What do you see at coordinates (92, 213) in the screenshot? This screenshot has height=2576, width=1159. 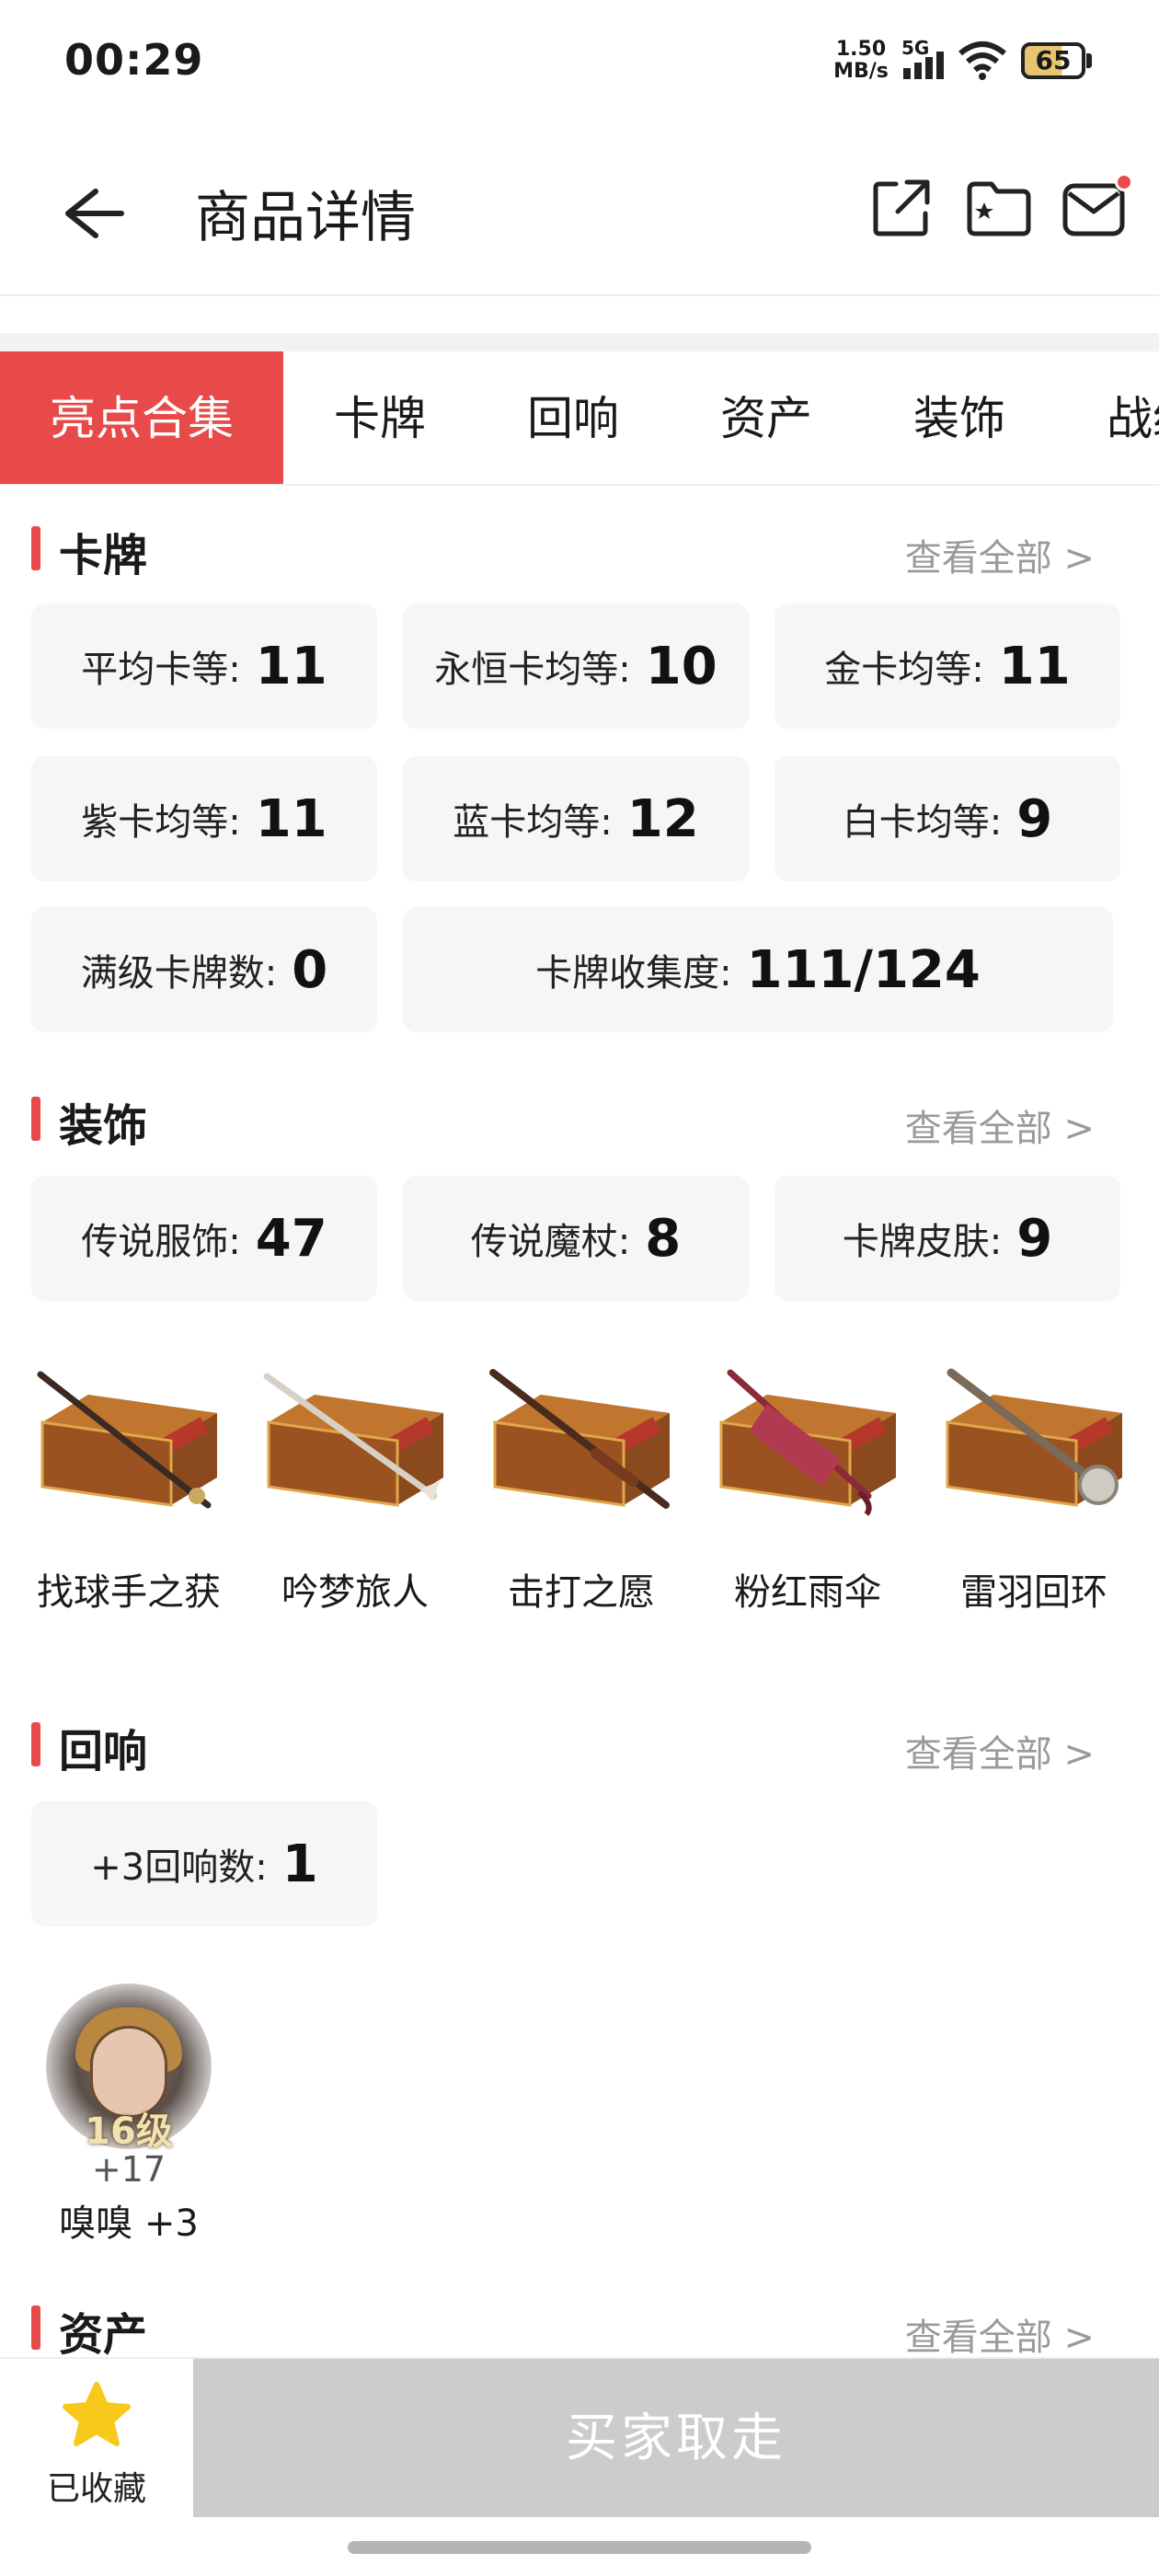 I see `back-arrow-icon` at bounding box center [92, 213].